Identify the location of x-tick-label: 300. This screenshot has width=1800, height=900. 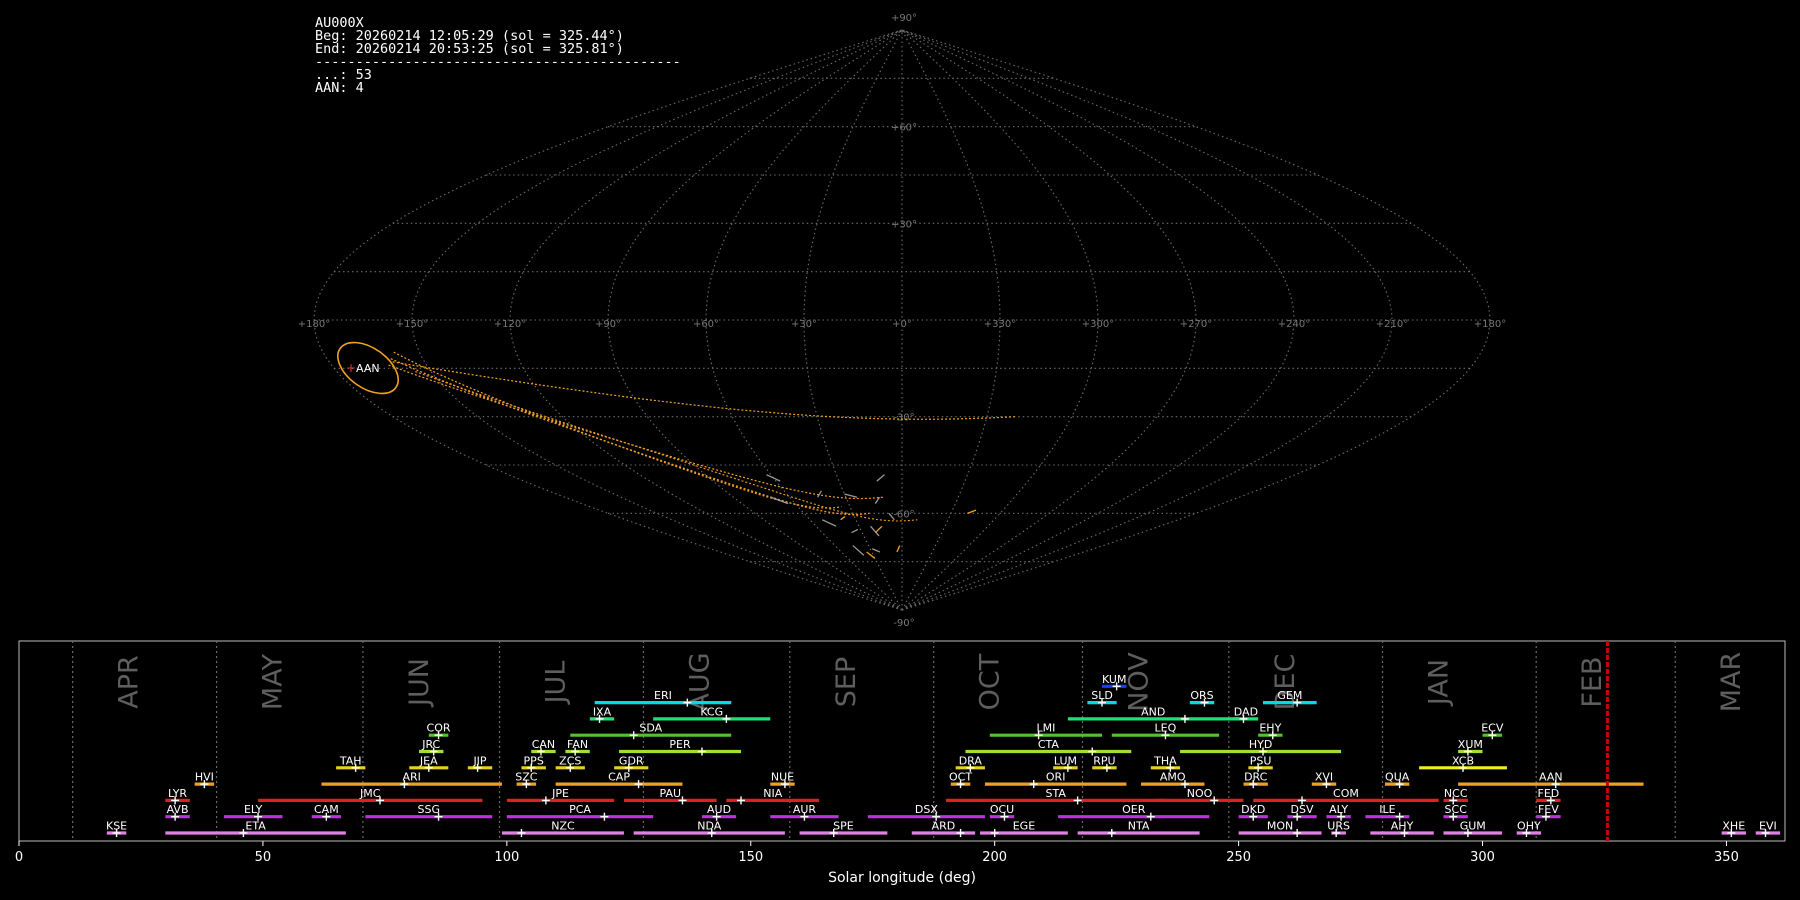
(1482, 857).